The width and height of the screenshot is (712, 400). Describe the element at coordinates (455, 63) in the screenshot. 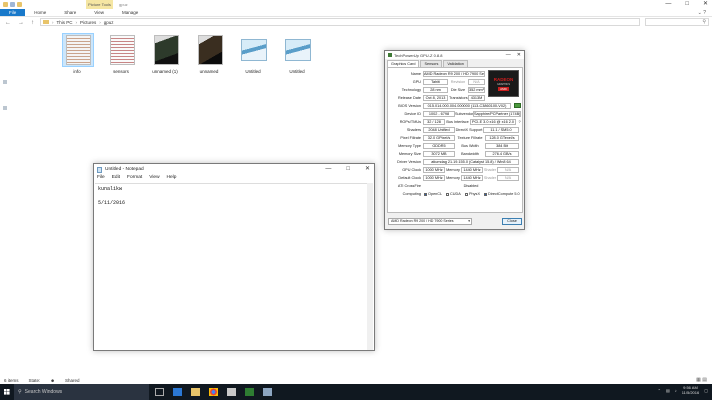

I see `tab-validation: Validation` at that location.